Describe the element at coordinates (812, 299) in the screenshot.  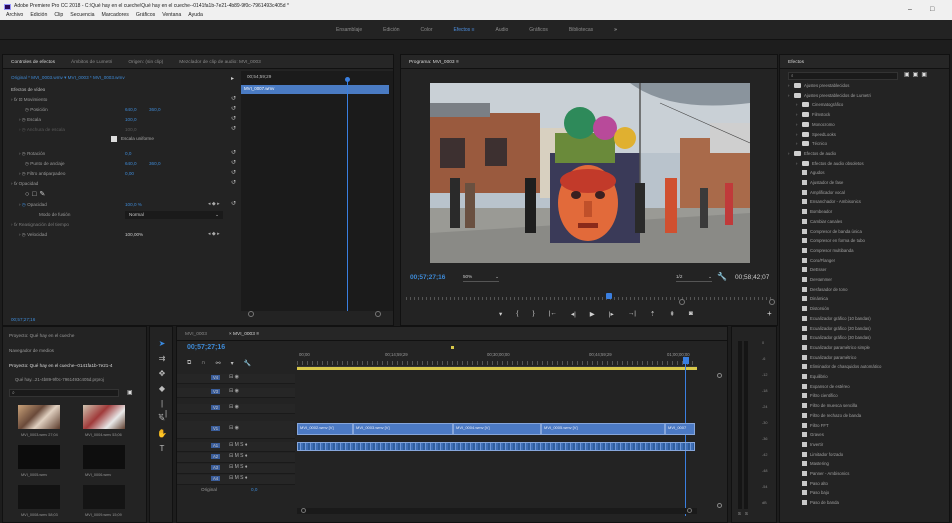
I see `effect-item: Dinámica` at that location.